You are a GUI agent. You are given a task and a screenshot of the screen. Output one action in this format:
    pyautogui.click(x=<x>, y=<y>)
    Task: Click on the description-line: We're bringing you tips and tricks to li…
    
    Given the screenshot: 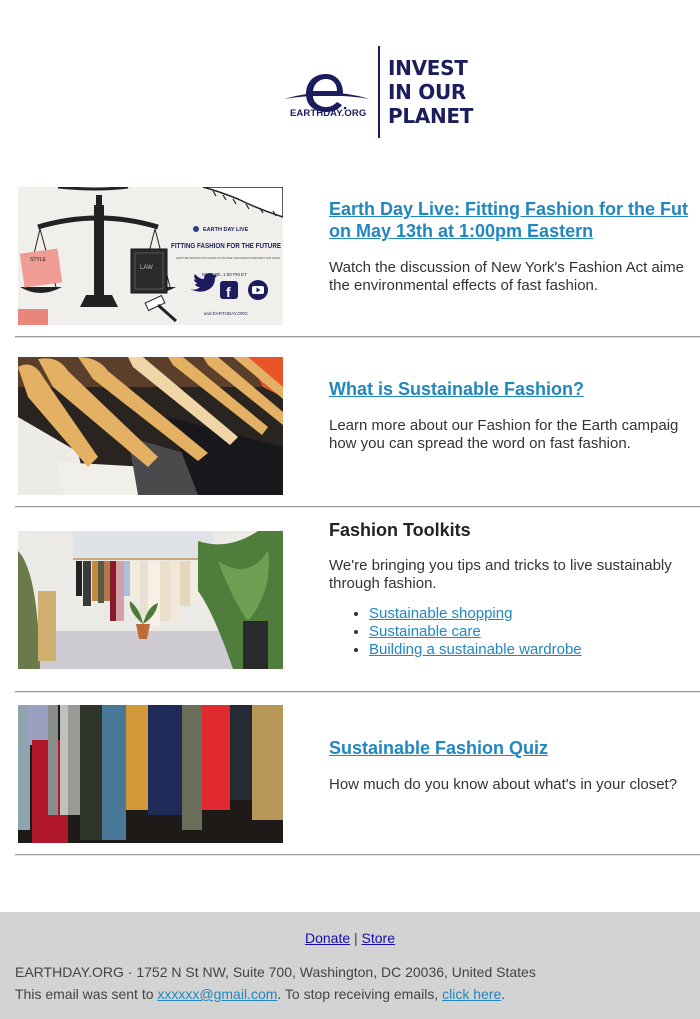 What is the action you would take?
    pyautogui.click(x=500, y=565)
    